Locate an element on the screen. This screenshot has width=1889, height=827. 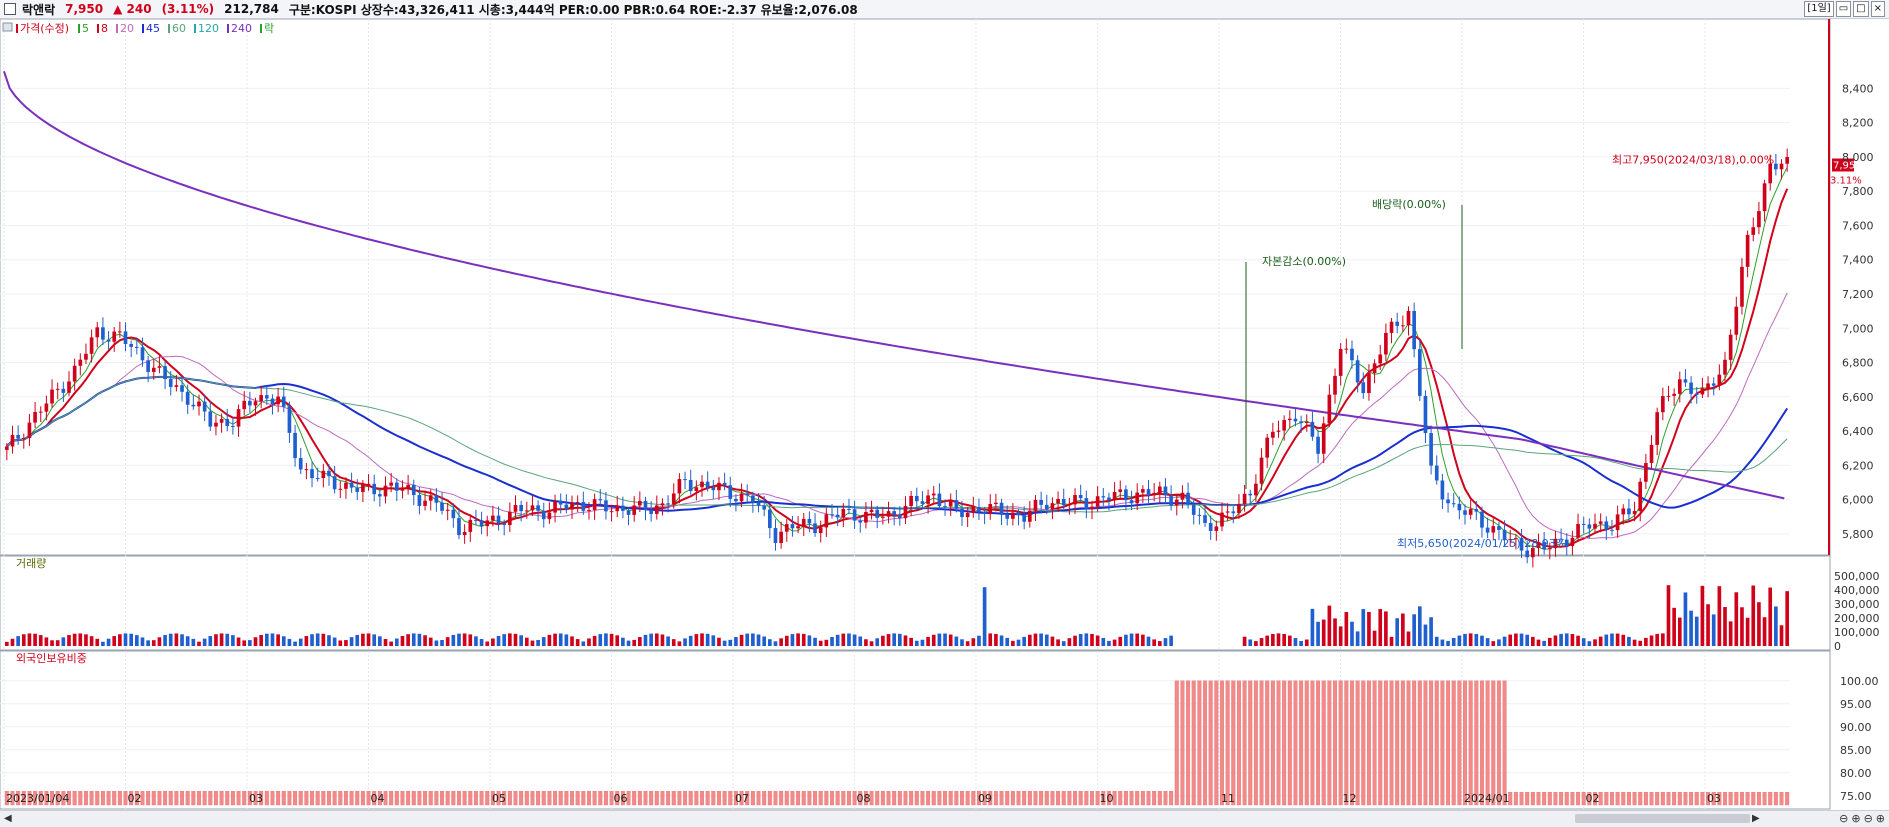
minimize-button: ▭ is located at coordinates (1843, 9).